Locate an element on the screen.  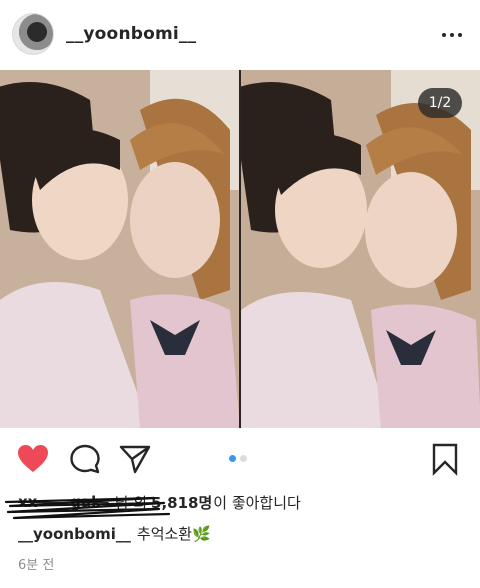
action-bar is located at coordinates (240, 459).